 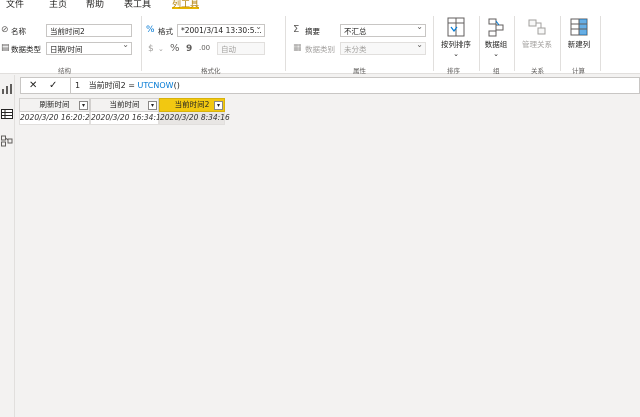 I want to click on properties-caption: 属性, so click(x=359, y=71).